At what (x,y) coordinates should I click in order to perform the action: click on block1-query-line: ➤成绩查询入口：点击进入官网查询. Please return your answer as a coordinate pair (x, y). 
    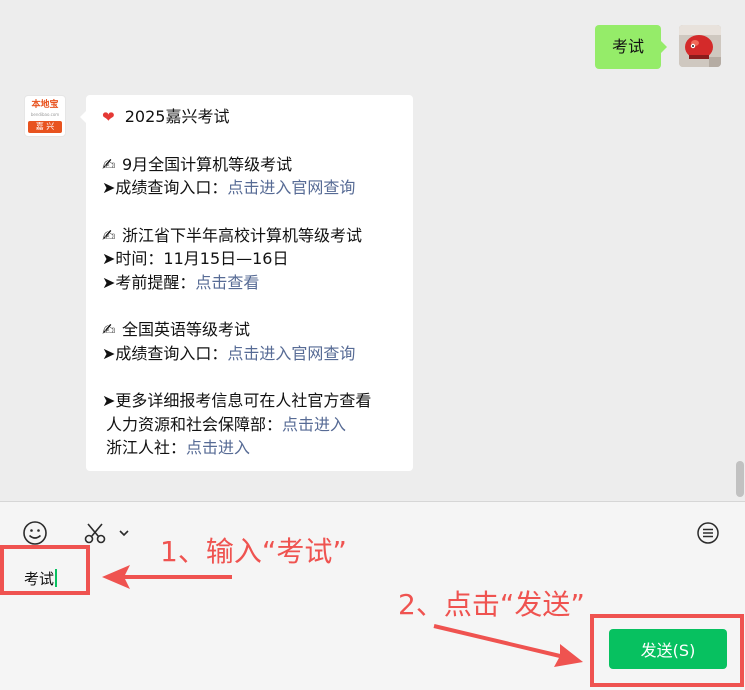
    Looking at the image, I should click on (257, 188).